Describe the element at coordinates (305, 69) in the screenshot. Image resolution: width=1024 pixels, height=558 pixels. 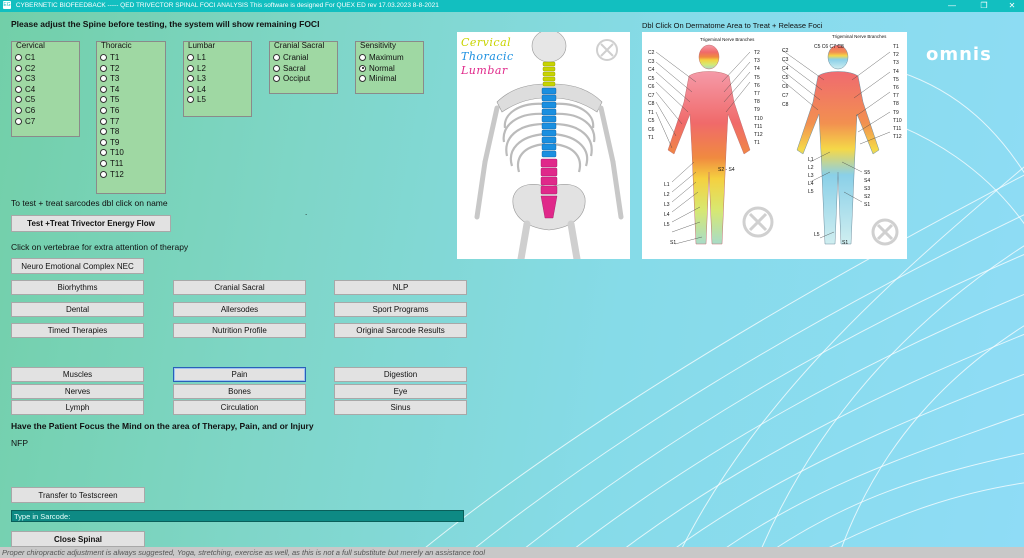
I see `radio-sacral: Sacral` at that location.